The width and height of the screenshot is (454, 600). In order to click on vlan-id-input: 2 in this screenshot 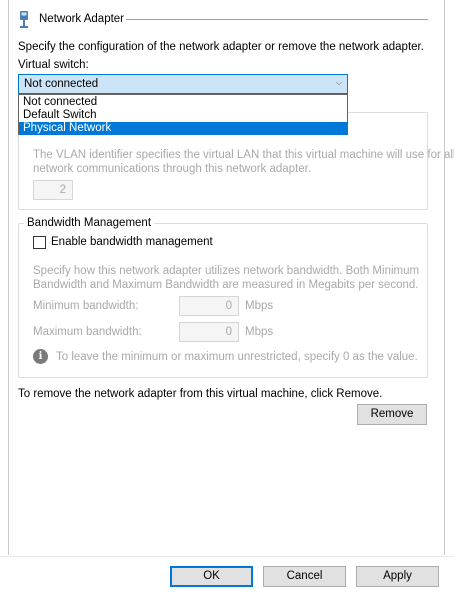, I will do `click(53, 190)`.